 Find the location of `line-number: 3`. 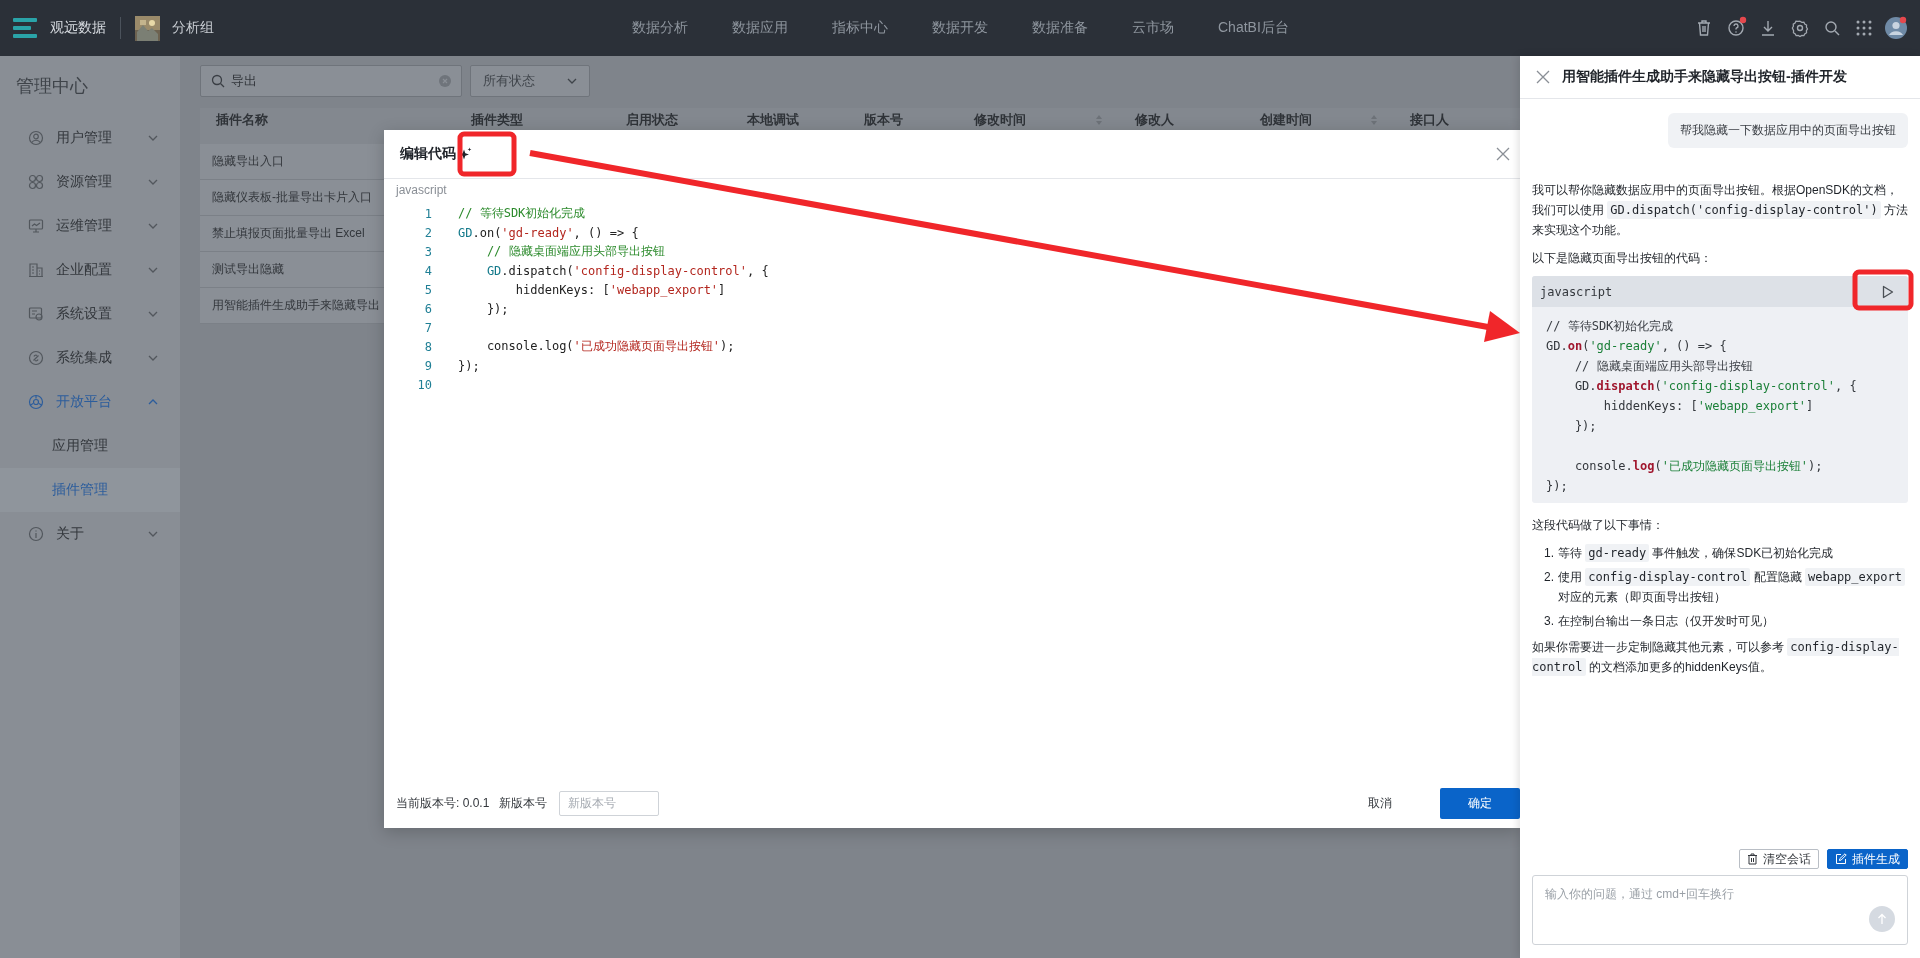

line-number: 3 is located at coordinates (428, 251).